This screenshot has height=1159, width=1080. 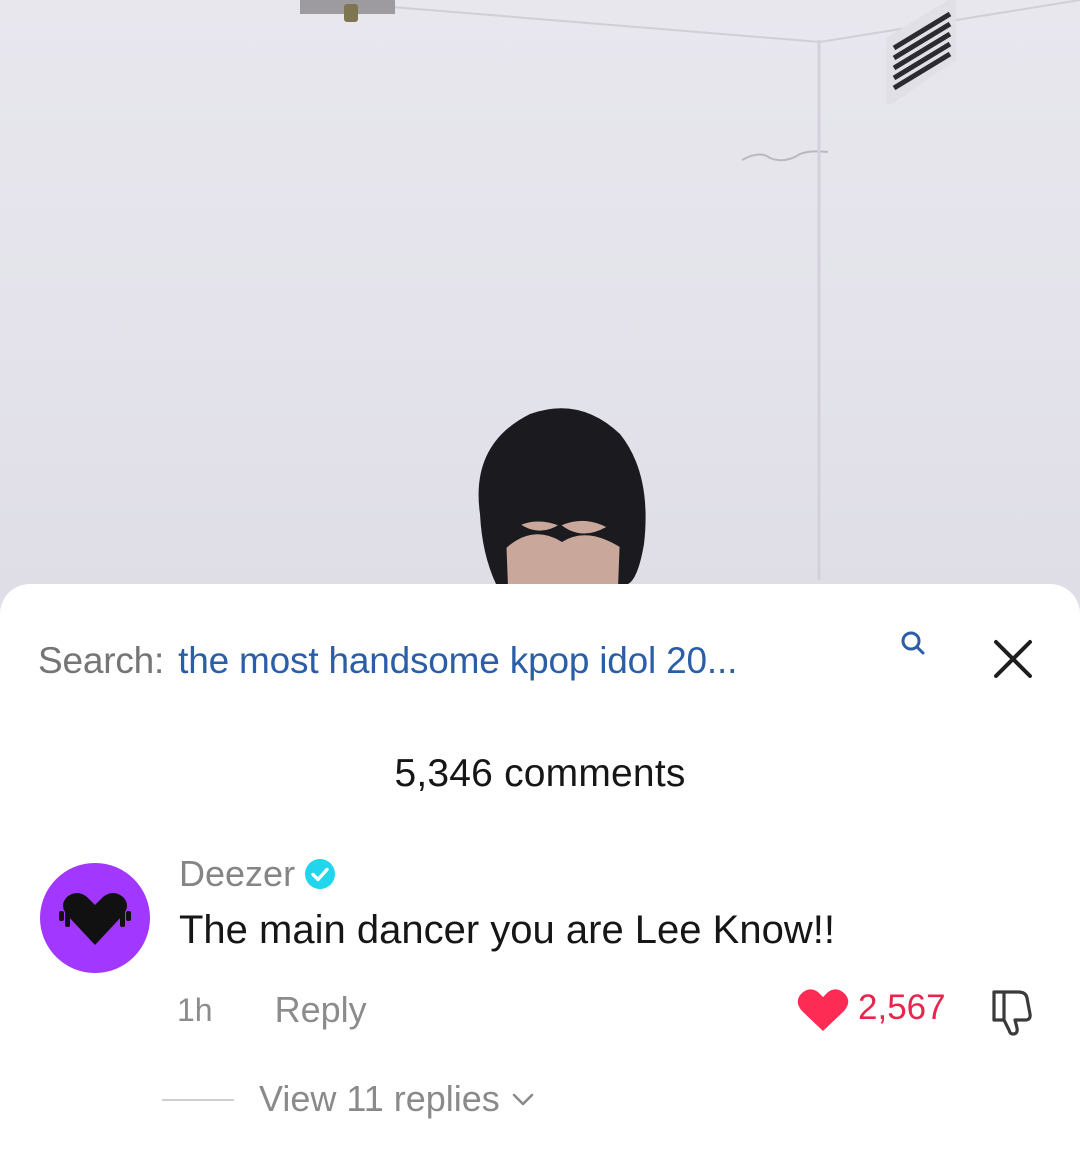 I want to click on heart-icon, so click(x=823, y=1010).